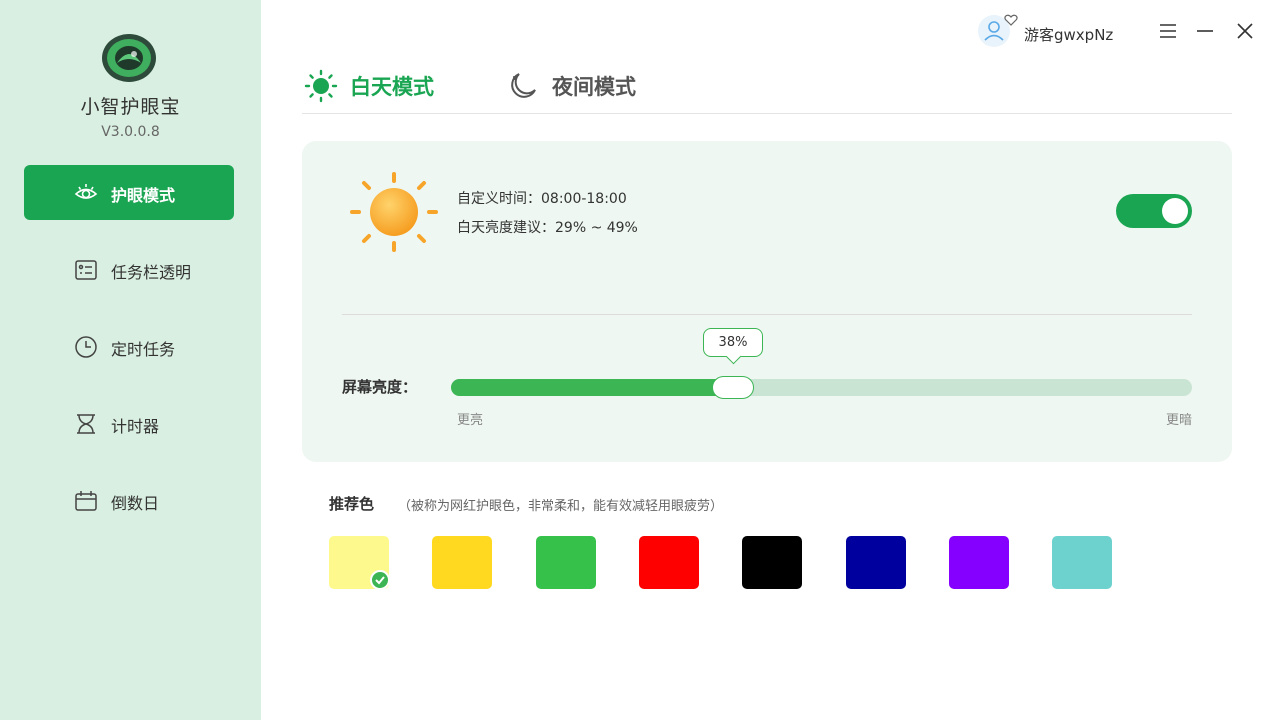 The image size is (1280, 720). I want to click on calendar-icon, so click(86, 501).